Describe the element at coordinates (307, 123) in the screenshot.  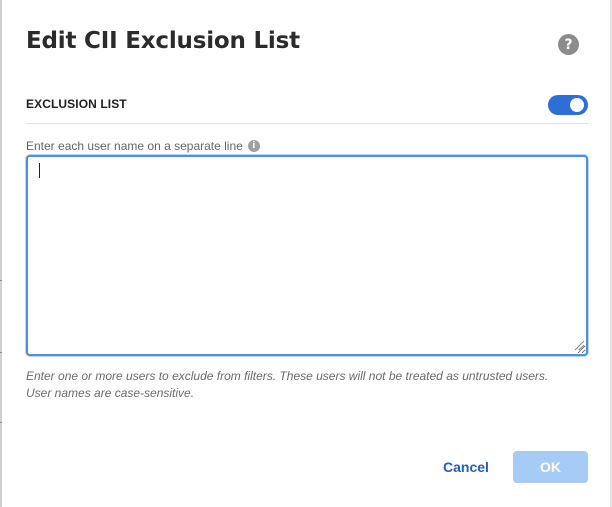
I see `section-divider` at that location.